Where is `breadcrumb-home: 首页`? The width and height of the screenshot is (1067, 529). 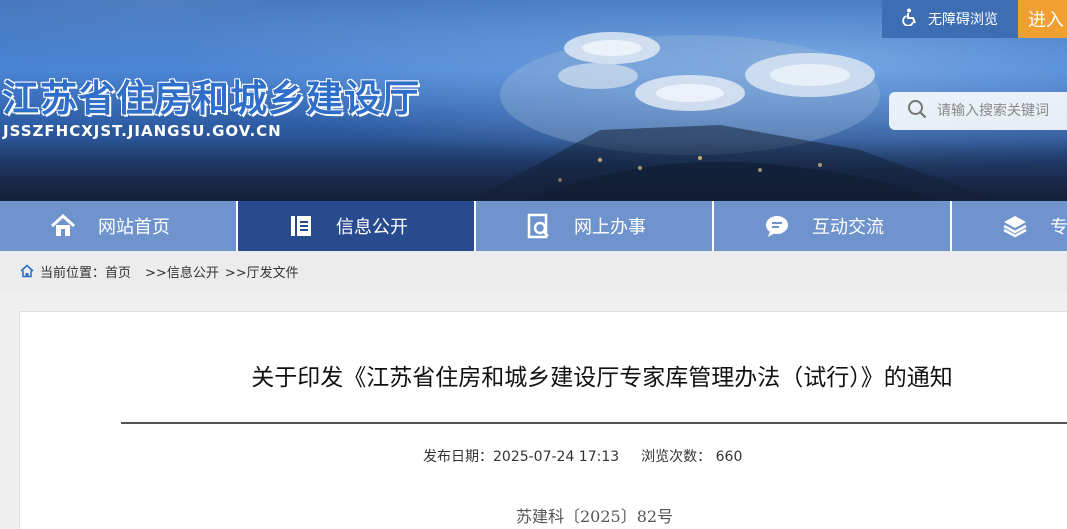
breadcrumb-home: 首页 is located at coordinates (118, 271).